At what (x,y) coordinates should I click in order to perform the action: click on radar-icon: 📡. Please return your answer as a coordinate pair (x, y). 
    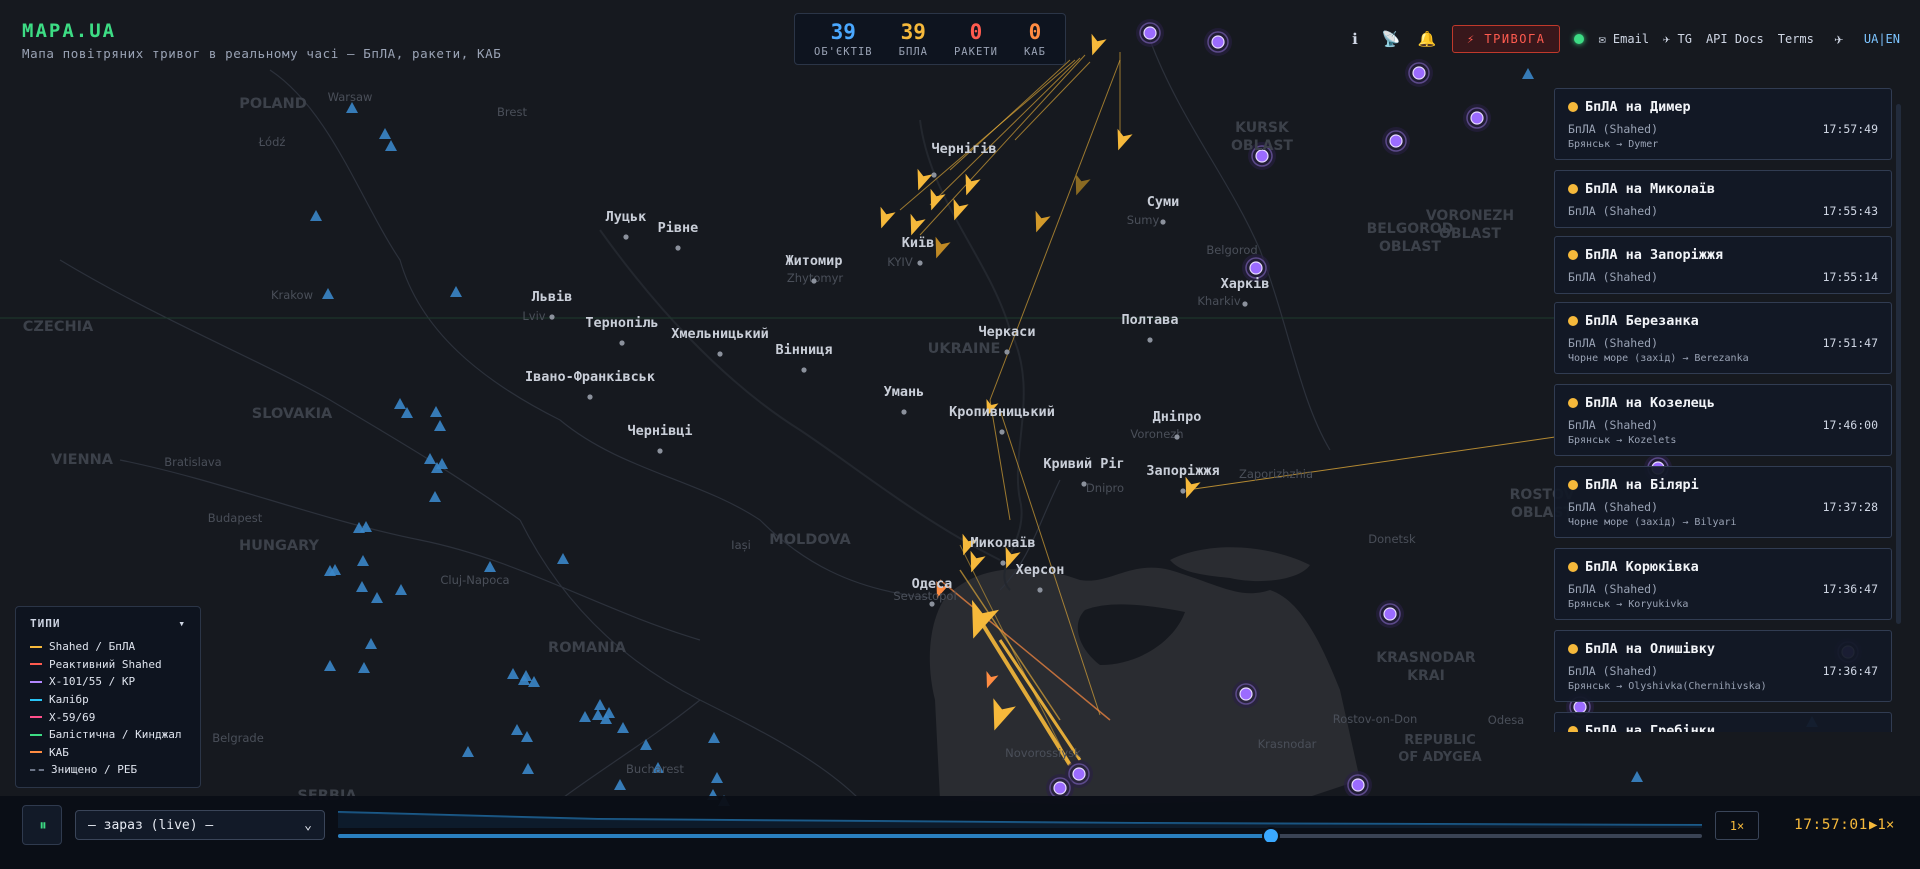
    Looking at the image, I should click on (1391, 39).